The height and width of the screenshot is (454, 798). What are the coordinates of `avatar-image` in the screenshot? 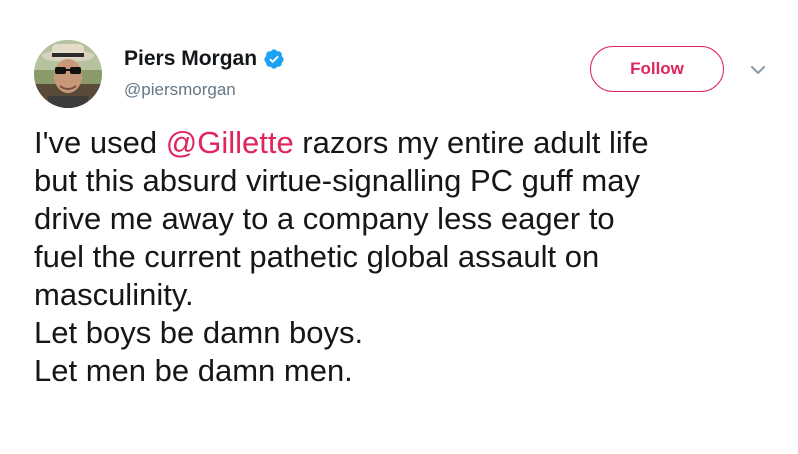 It's located at (68, 74).